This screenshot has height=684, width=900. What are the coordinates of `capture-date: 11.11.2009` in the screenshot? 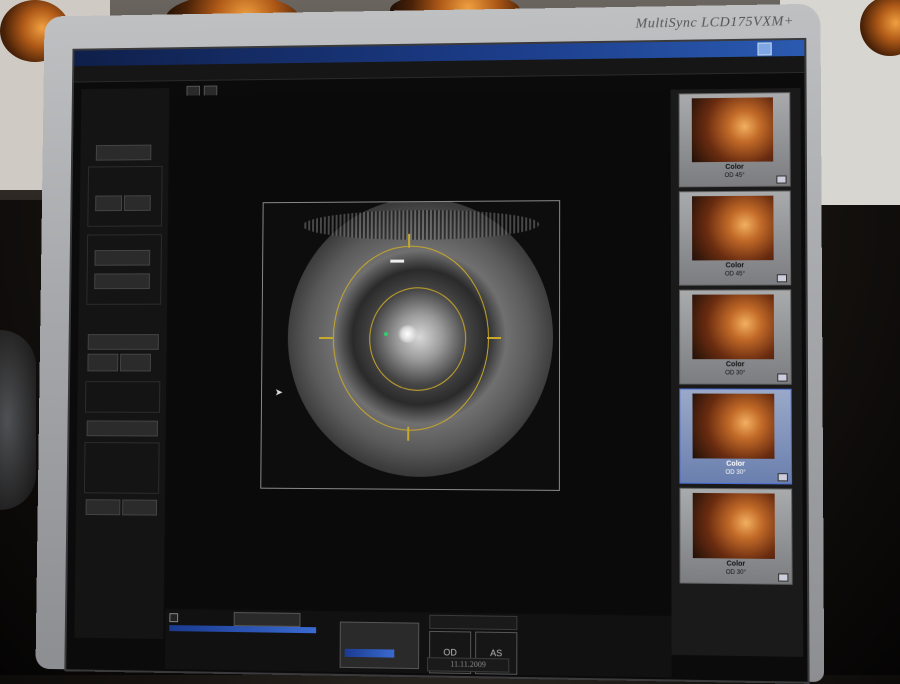 It's located at (468, 665).